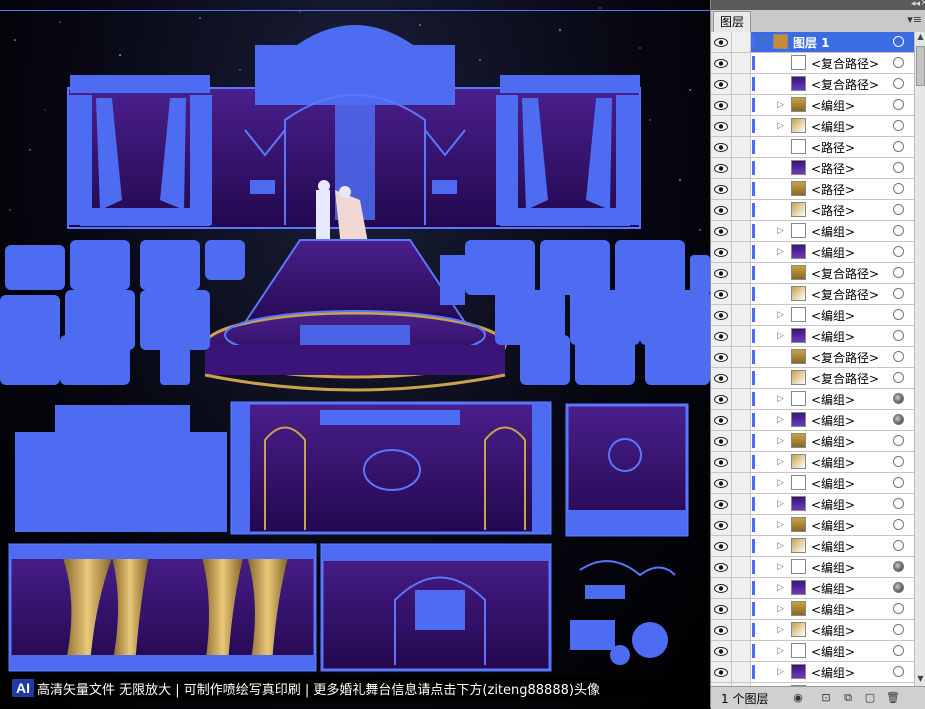 This screenshot has height=709, width=925. What do you see at coordinates (798, 698) in the screenshot?
I see `locate-object-icon: ◉` at bounding box center [798, 698].